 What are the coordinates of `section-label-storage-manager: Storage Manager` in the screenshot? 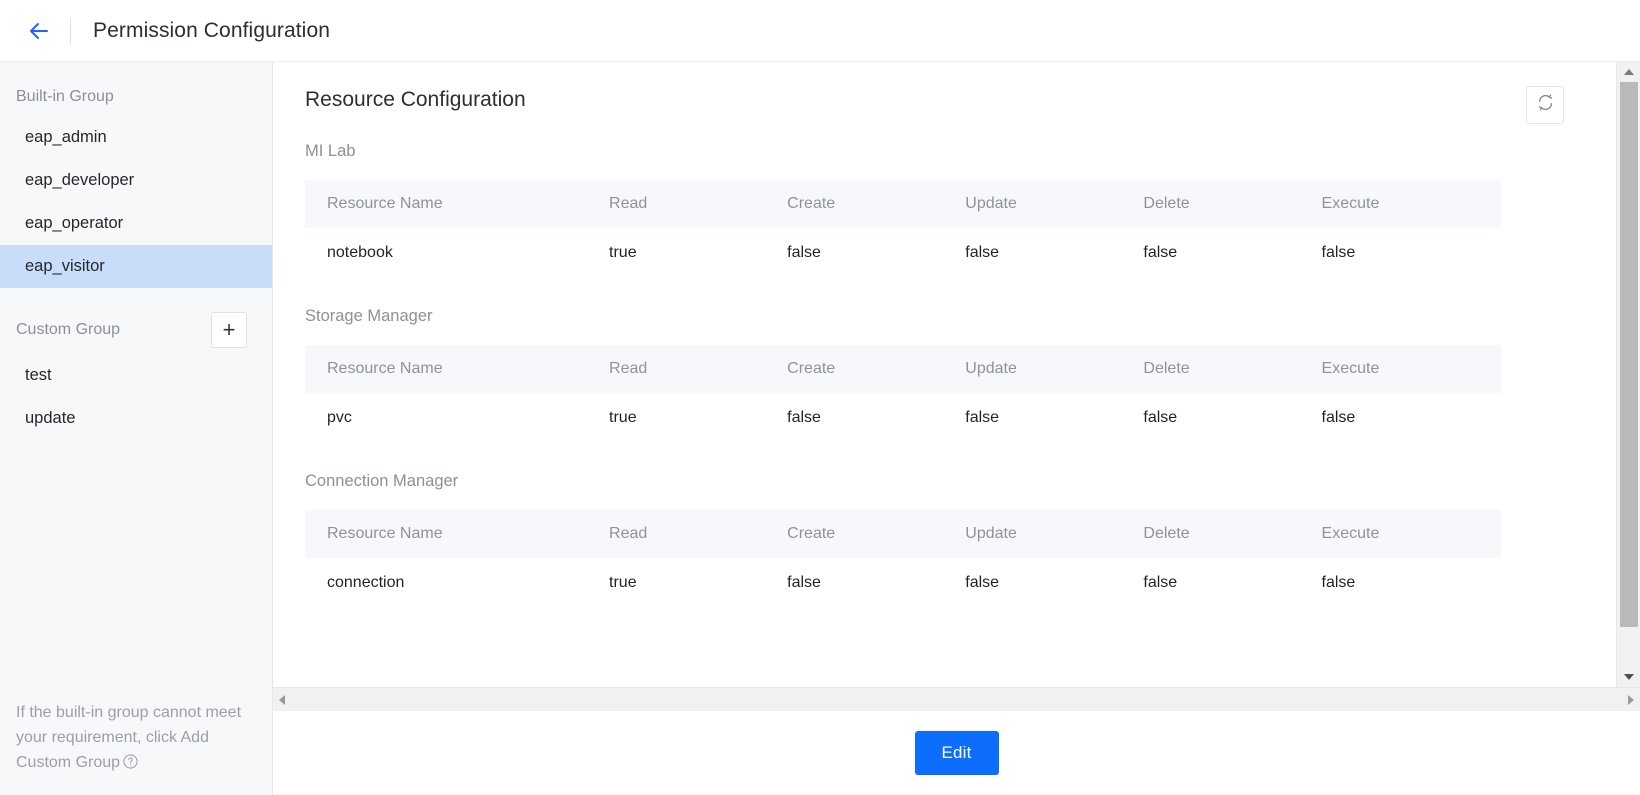 It's located at (369, 316).